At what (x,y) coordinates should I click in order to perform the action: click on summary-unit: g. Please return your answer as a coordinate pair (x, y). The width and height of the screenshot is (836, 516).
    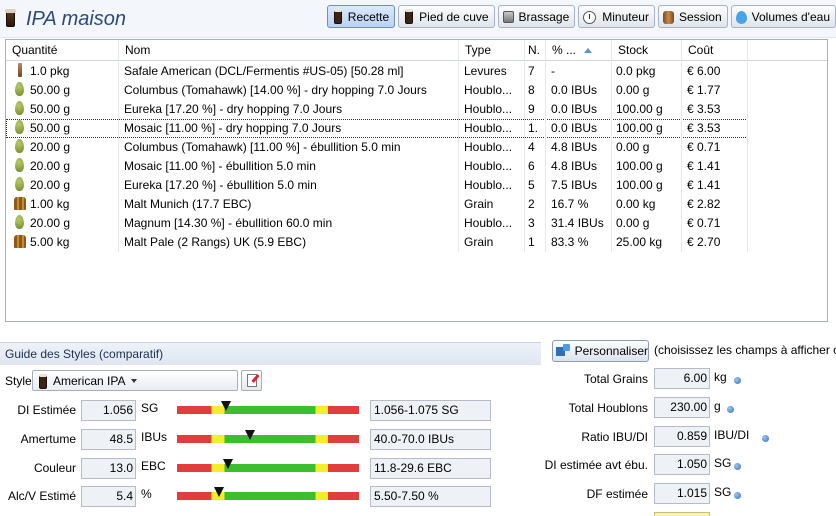
    Looking at the image, I should click on (717, 406).